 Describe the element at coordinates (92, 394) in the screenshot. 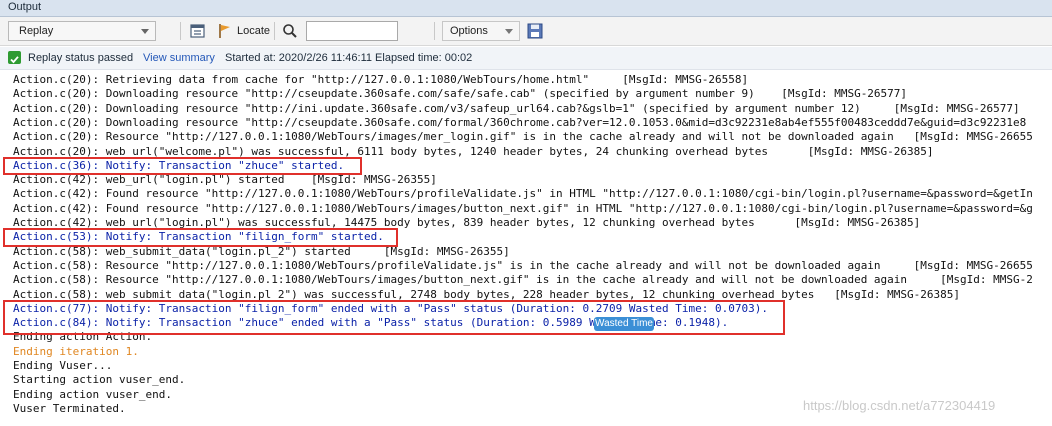

I see `log-line: Ending action vuser_end.` at that location.